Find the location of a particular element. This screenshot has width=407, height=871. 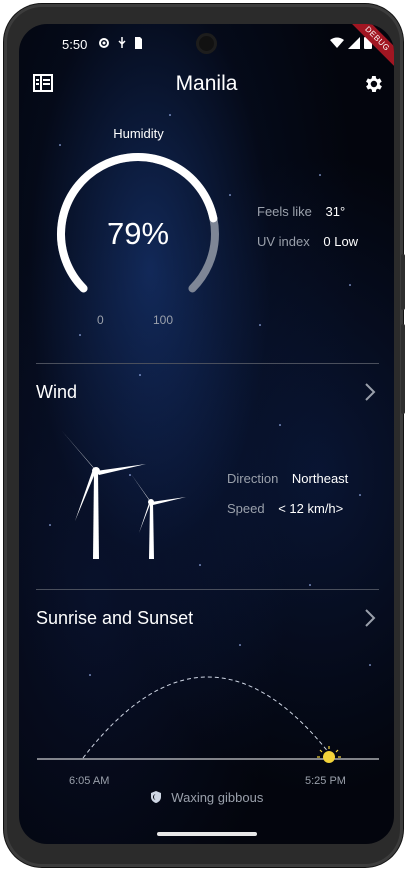

gauge-max-label: 100 is located at coordinates (163, 320).